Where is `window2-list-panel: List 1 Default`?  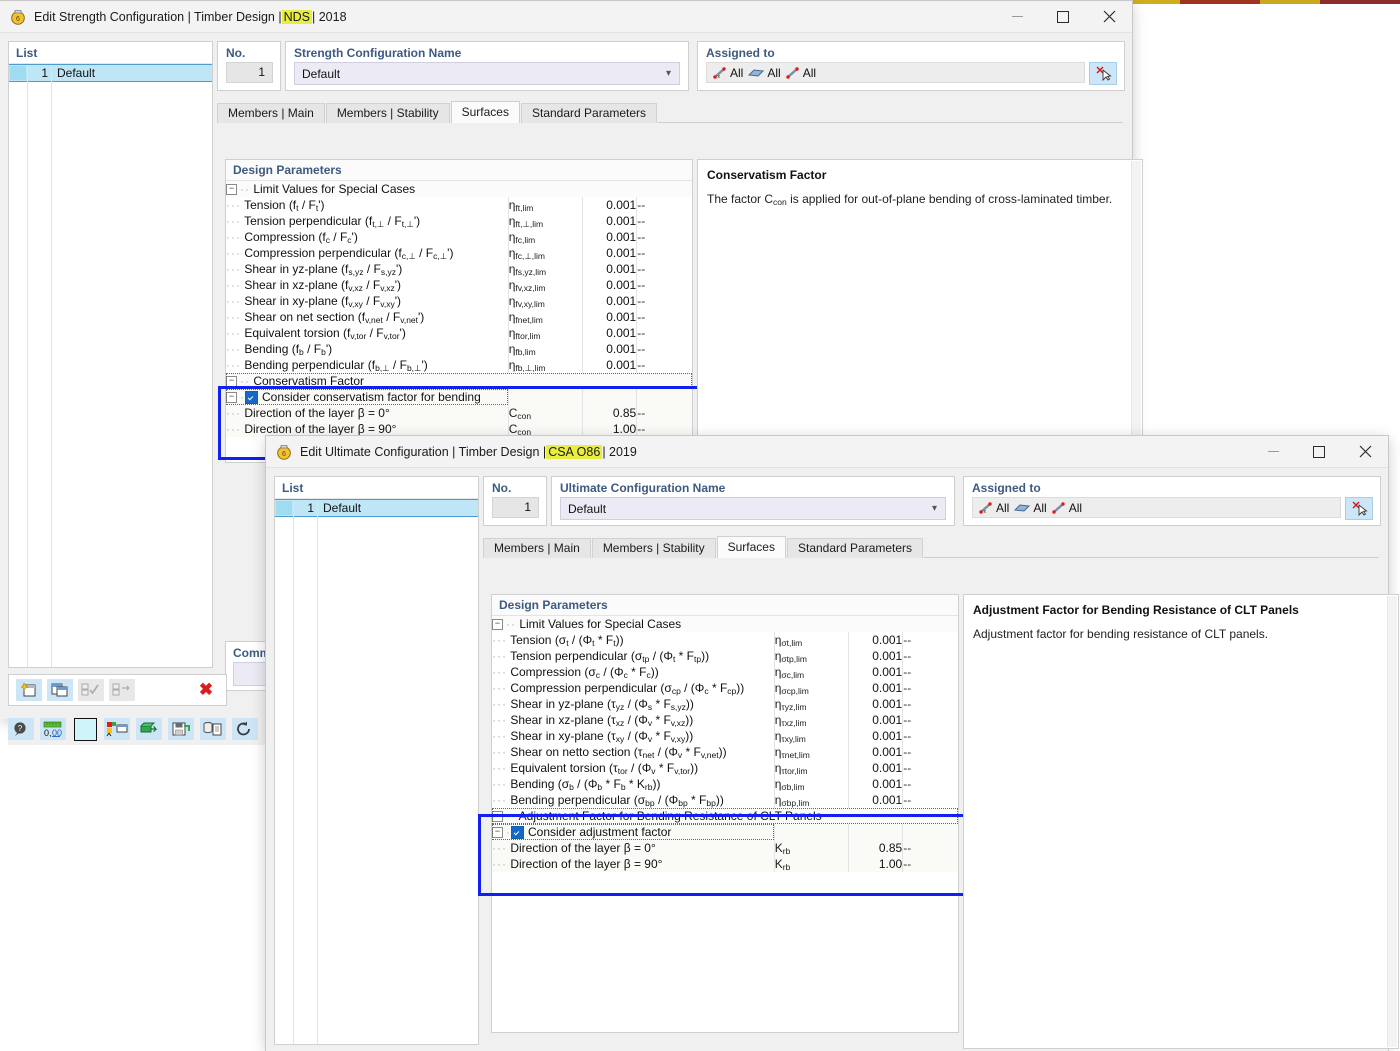
window2-list-panel: List 1 Default is located at coordinates (376, 760).